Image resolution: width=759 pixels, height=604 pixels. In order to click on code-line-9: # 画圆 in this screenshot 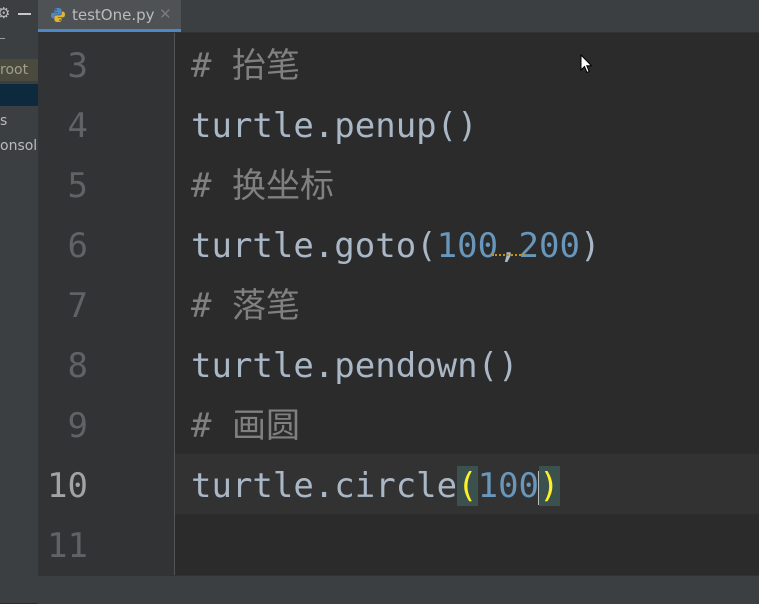, I will do `click(245, 426)`.